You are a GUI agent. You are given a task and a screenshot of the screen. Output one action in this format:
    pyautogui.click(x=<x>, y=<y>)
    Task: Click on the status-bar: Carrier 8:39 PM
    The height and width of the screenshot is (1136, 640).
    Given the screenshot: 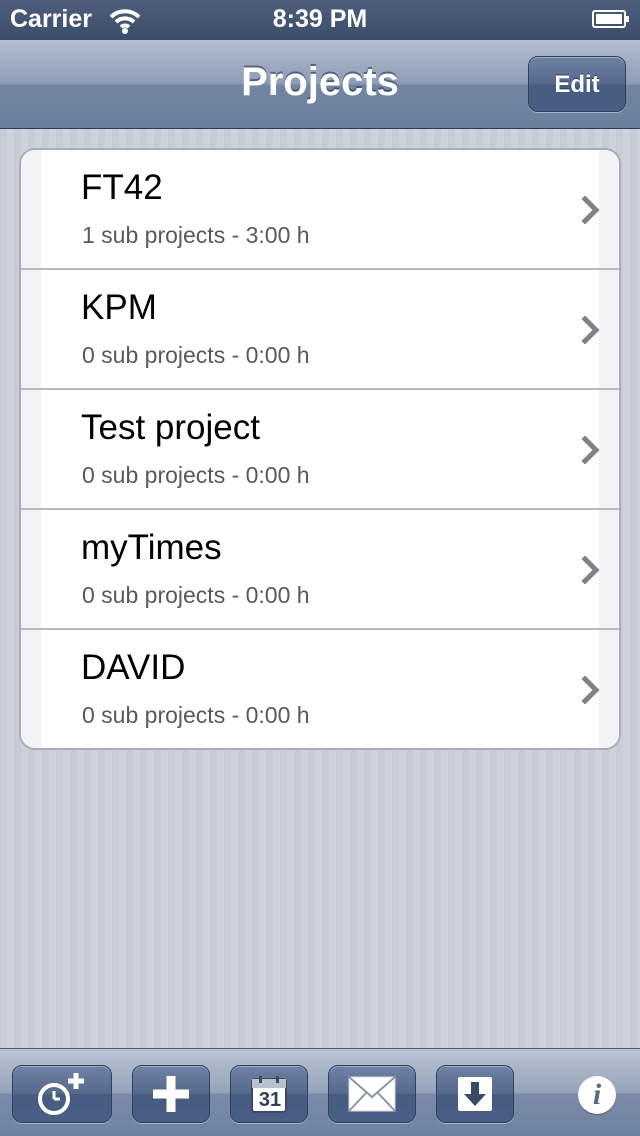 What is the action you would take?
    pyautogui.click(x=320, y=20)
    